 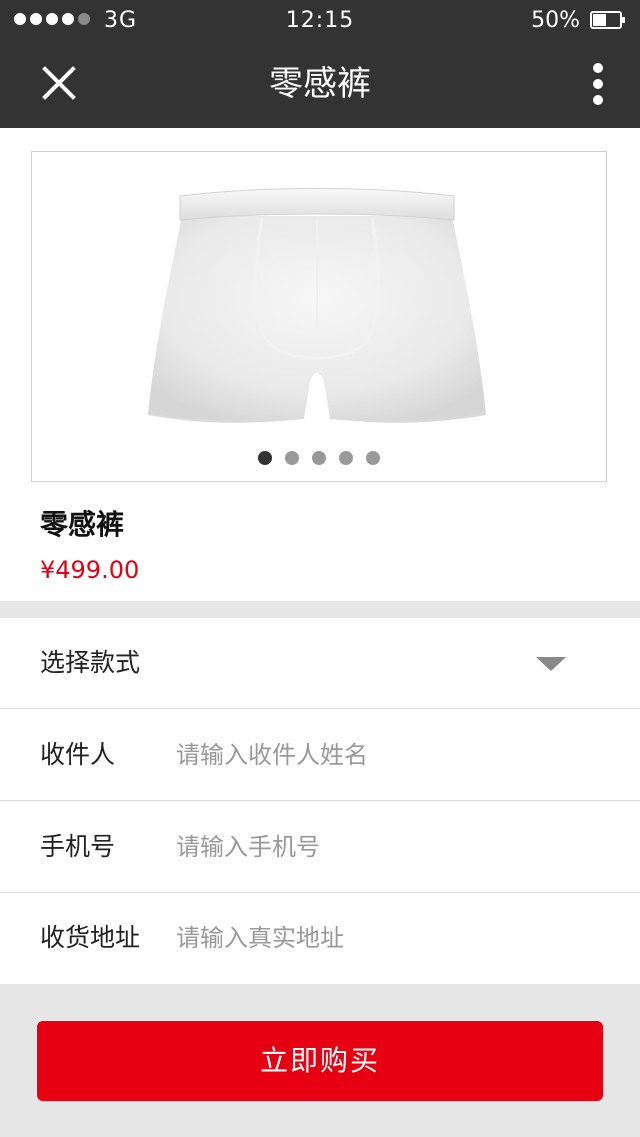 What do you see at coordinates (555, 20) in the screenshot?
I see `battery-percent: 50%` at bounding box center [555, 20].